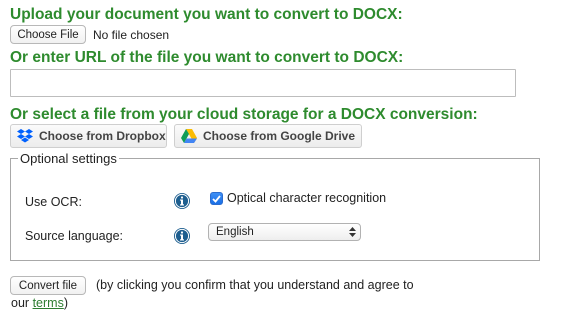 This screenshot has height=316, width=561. I want to click on convert-file-button: Convert file, so click(48, 285).